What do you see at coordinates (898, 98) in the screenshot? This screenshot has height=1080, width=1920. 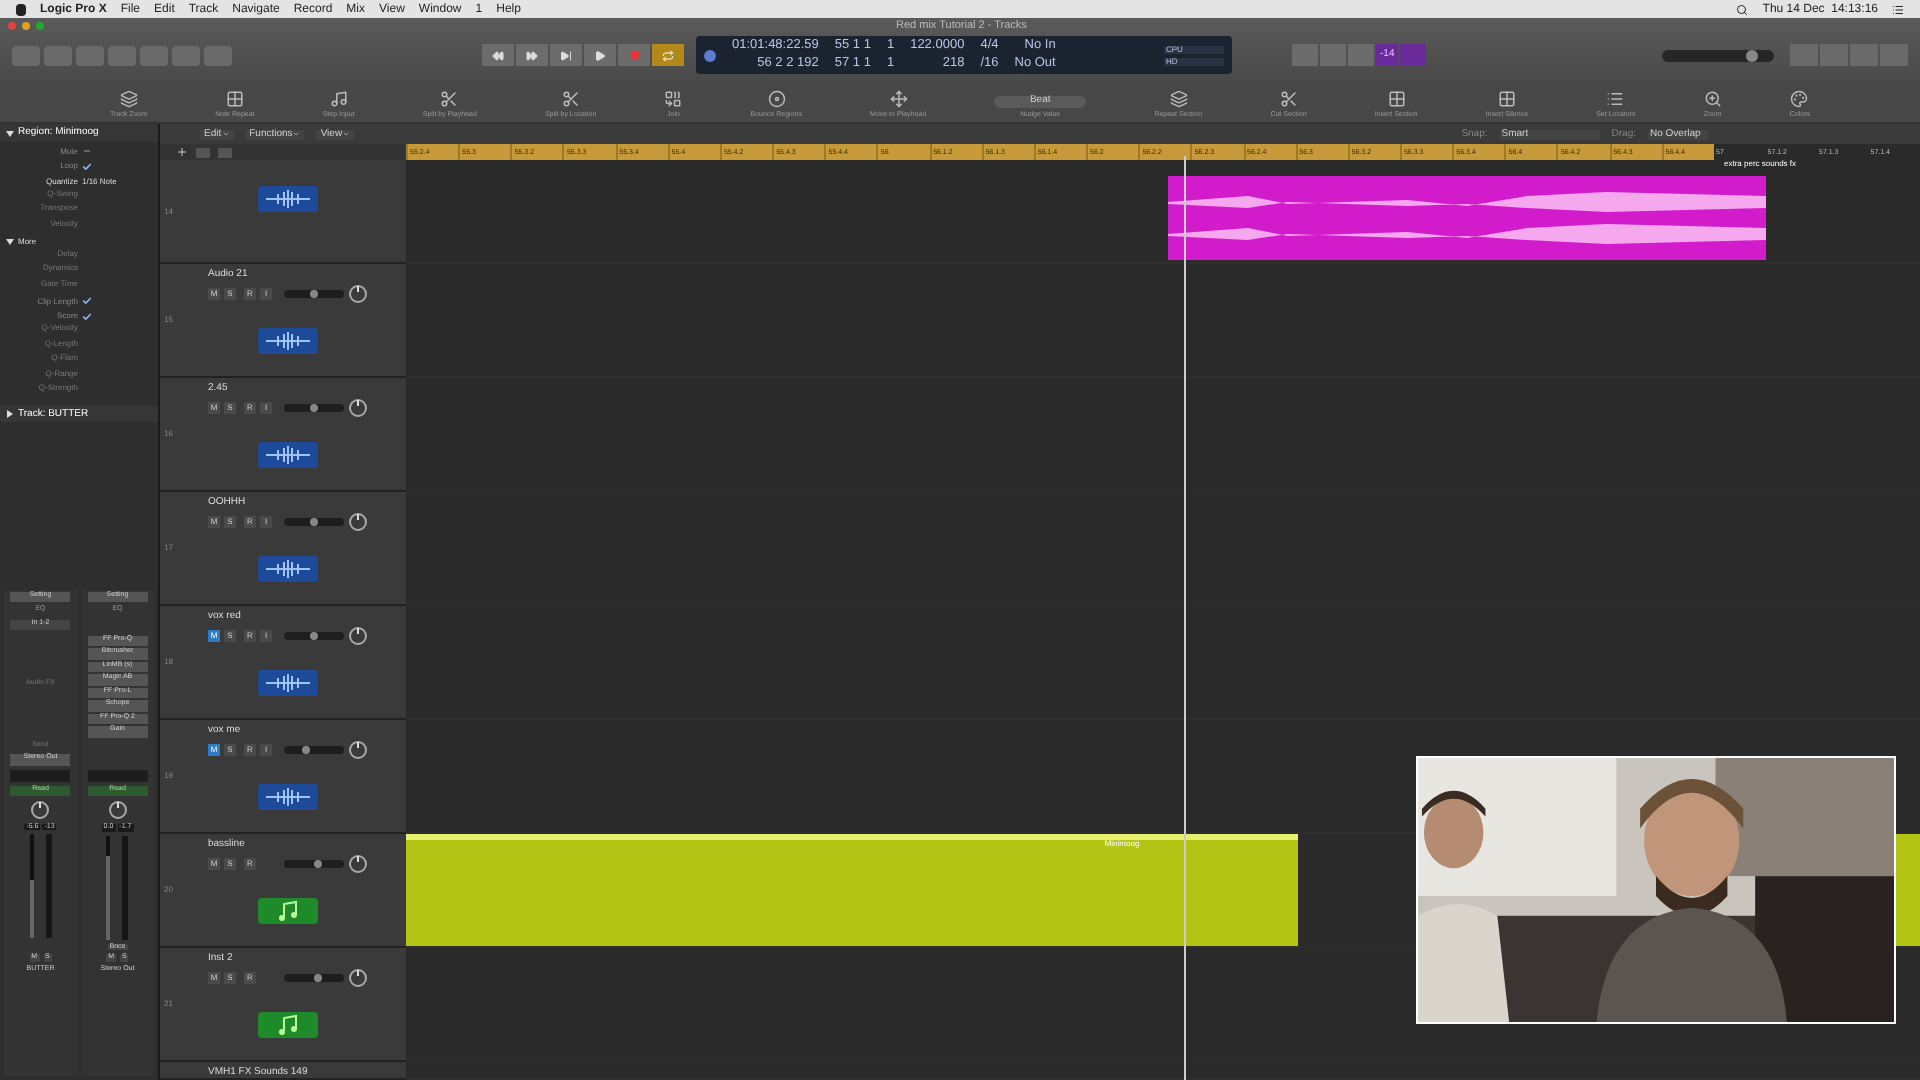 I see `move-arrows-icon` at bounding box center [898, 98].